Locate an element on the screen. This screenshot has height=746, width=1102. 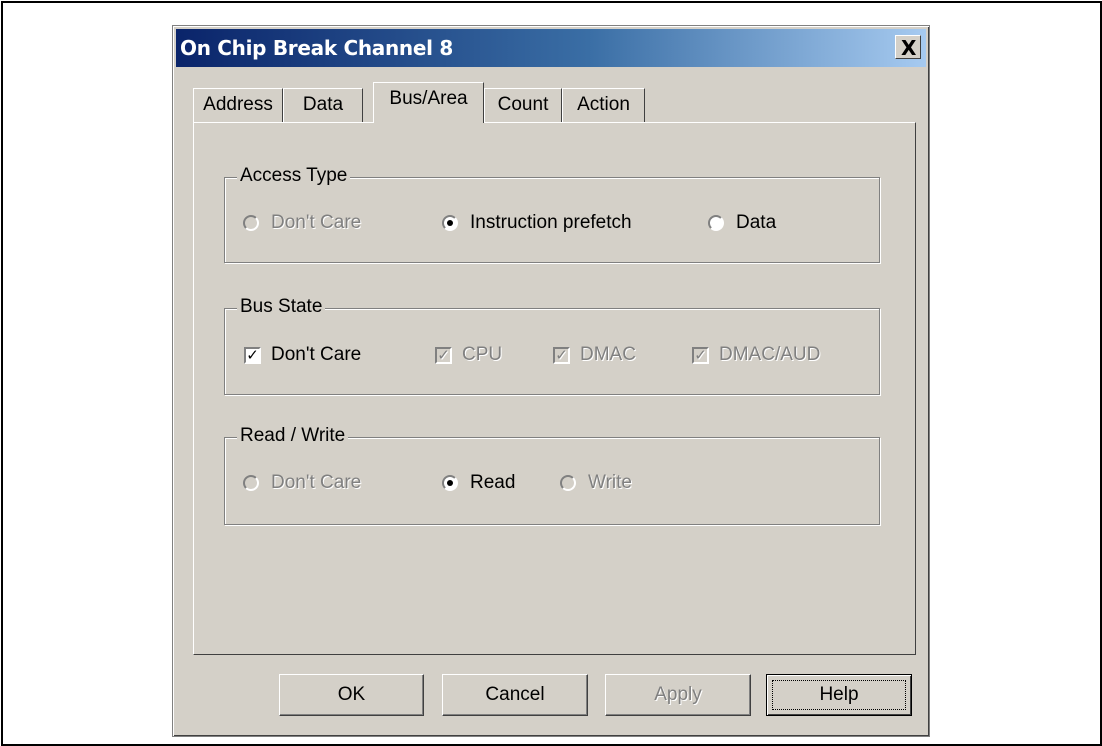
read-write-label: Read / Write is located at coordinates (293, 436).